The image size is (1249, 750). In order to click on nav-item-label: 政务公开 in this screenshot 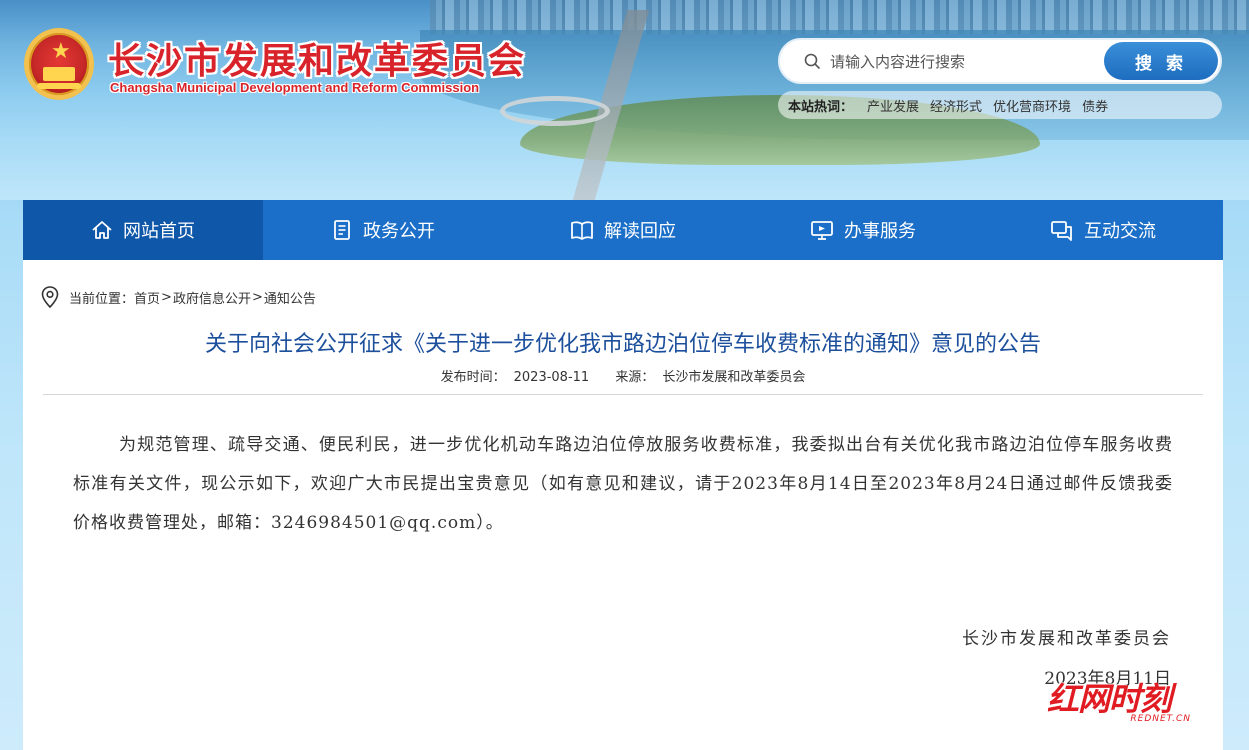, I will do `click(399, 231)`.